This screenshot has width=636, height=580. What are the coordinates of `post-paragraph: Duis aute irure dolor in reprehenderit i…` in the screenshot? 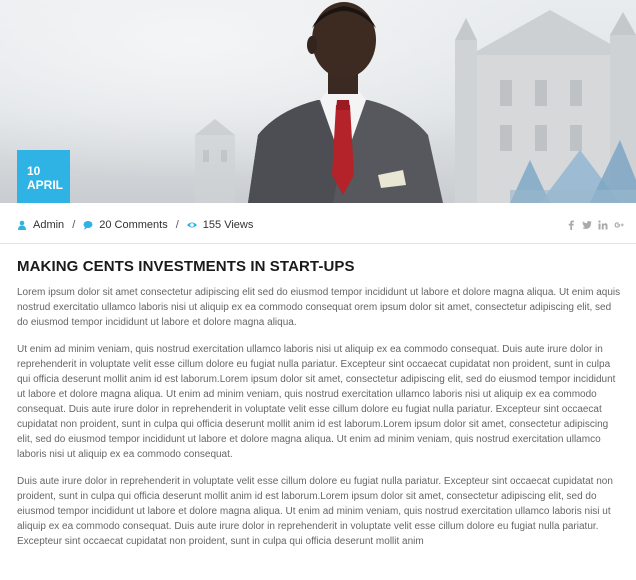 It's located at (315, 511).